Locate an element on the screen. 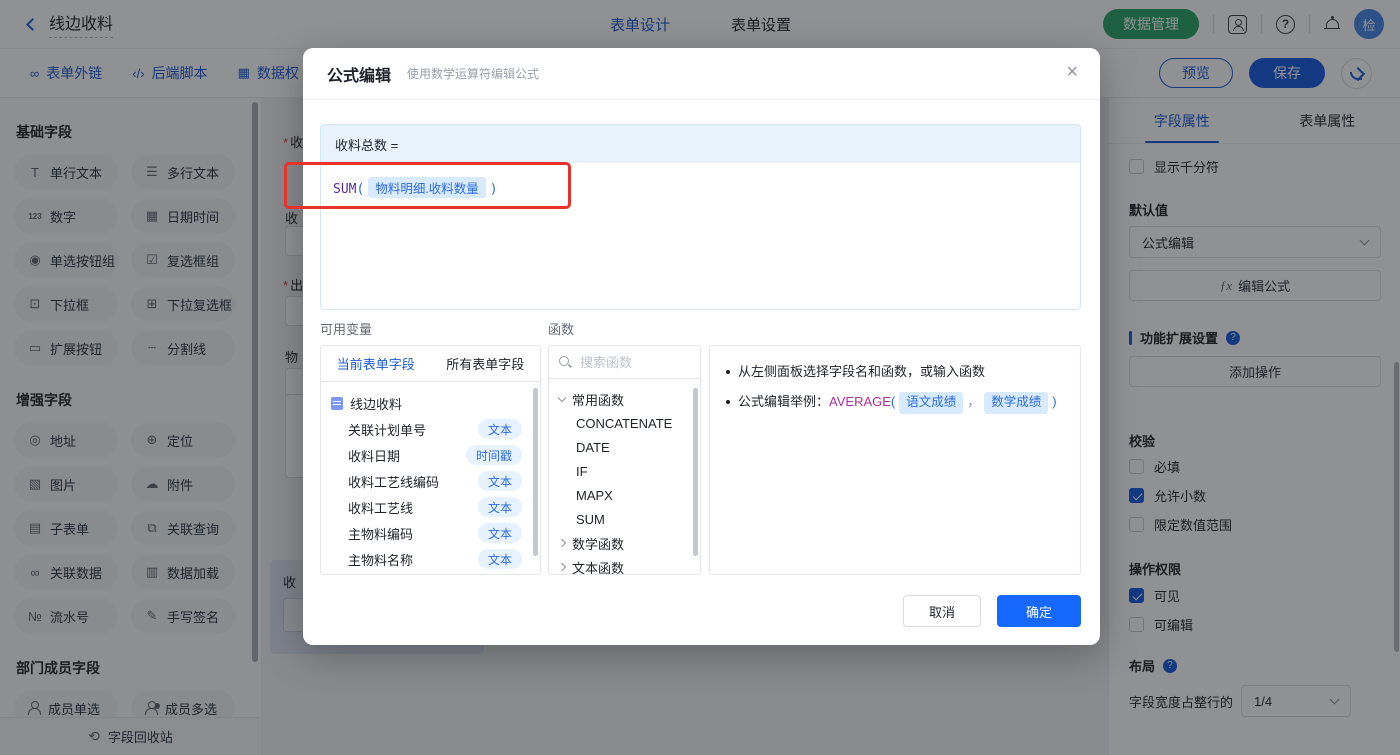 This screenshot has height=755, width=1400. cancel-button: 取消 is located at coordinates (942, 611).